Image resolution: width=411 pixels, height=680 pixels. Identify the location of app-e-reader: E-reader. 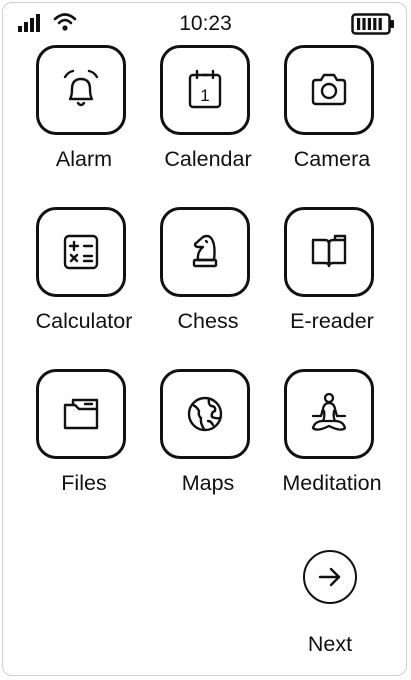
(332, 282).